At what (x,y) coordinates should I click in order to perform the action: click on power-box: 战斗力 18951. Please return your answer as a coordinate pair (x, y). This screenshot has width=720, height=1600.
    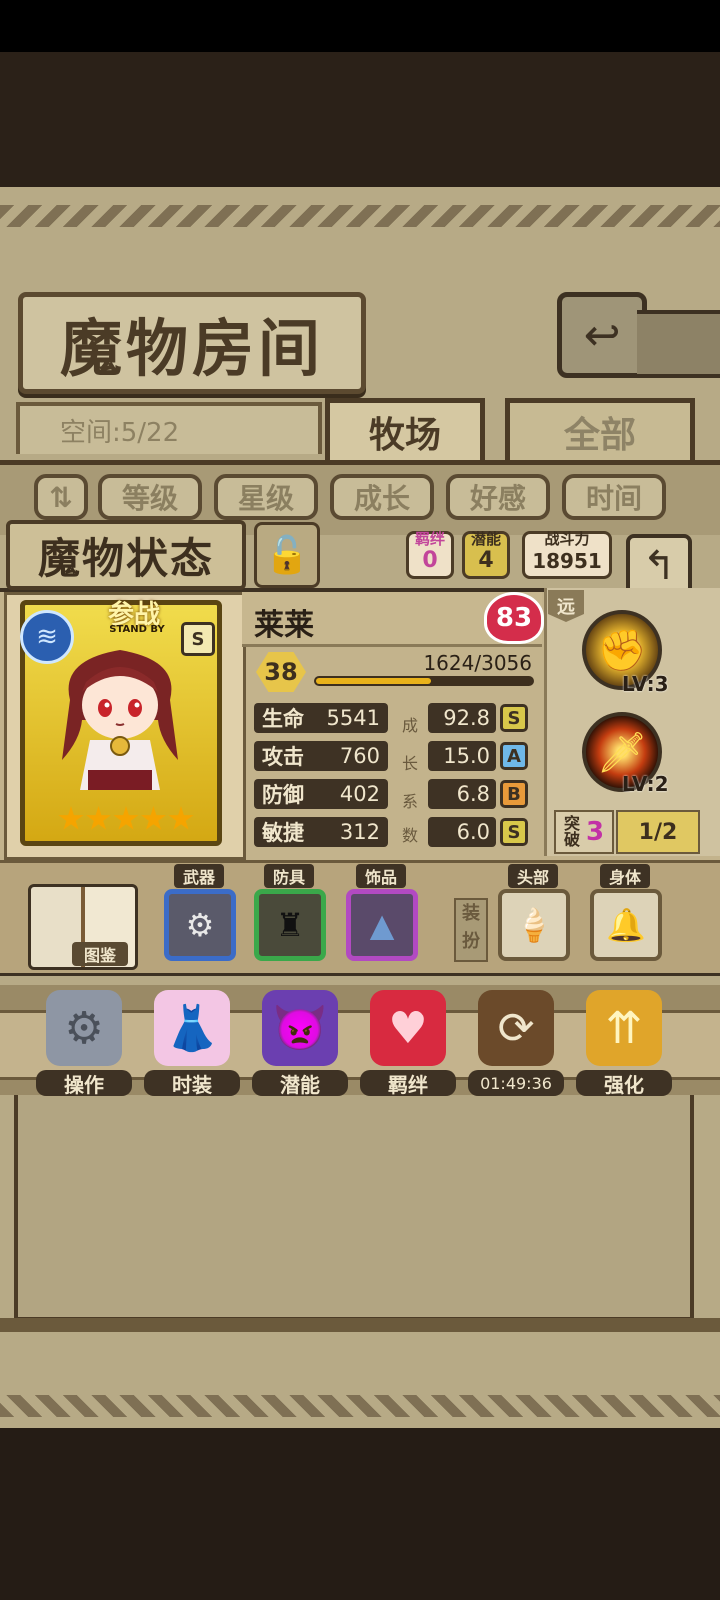
    Looking at the image, I should click on (567, 554).